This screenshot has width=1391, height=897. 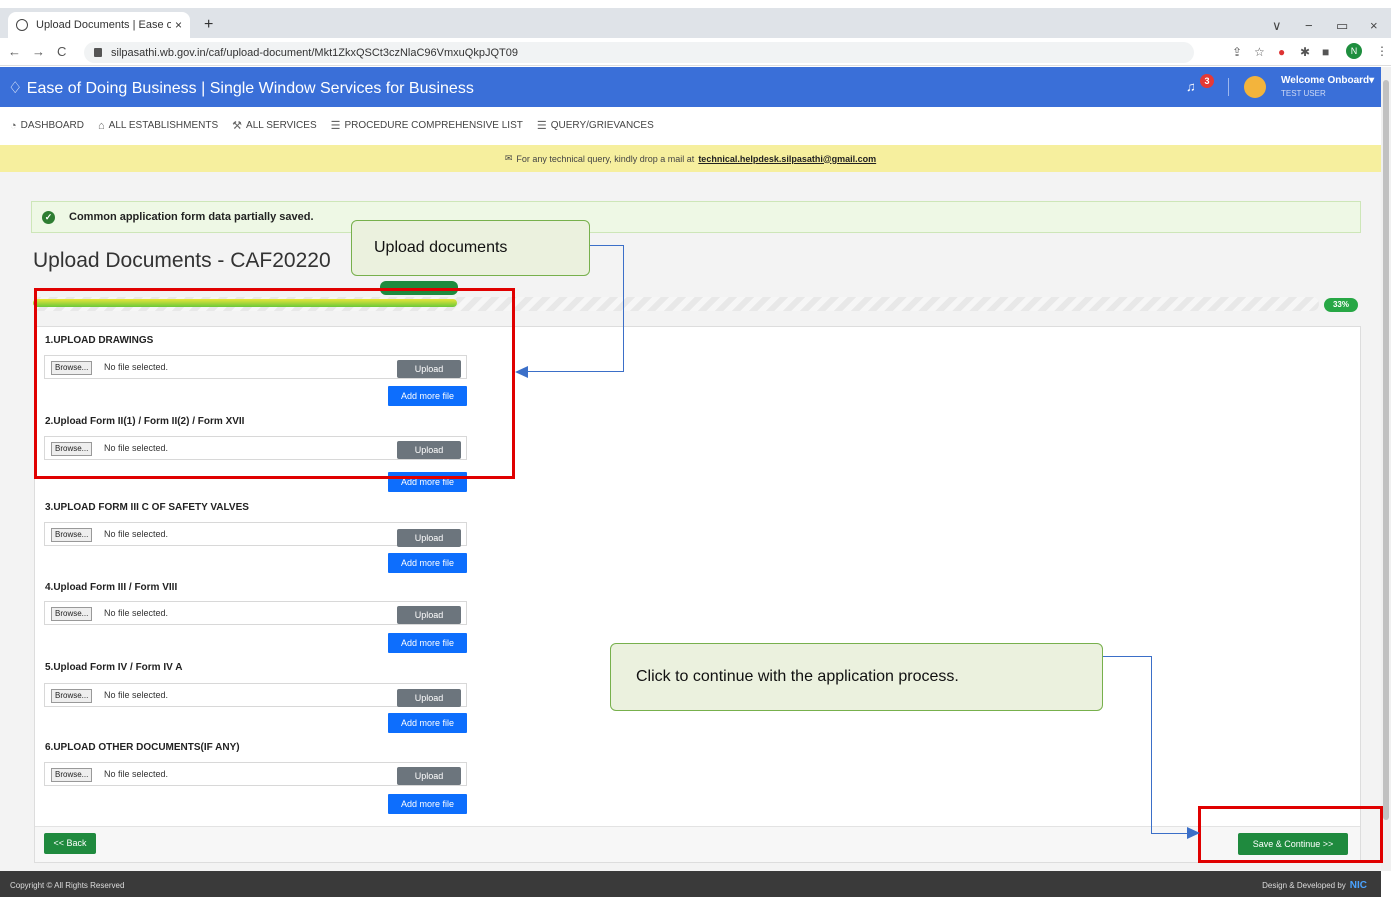 I want to click on scrollbar-thumb, so click(x=1386, y=450).